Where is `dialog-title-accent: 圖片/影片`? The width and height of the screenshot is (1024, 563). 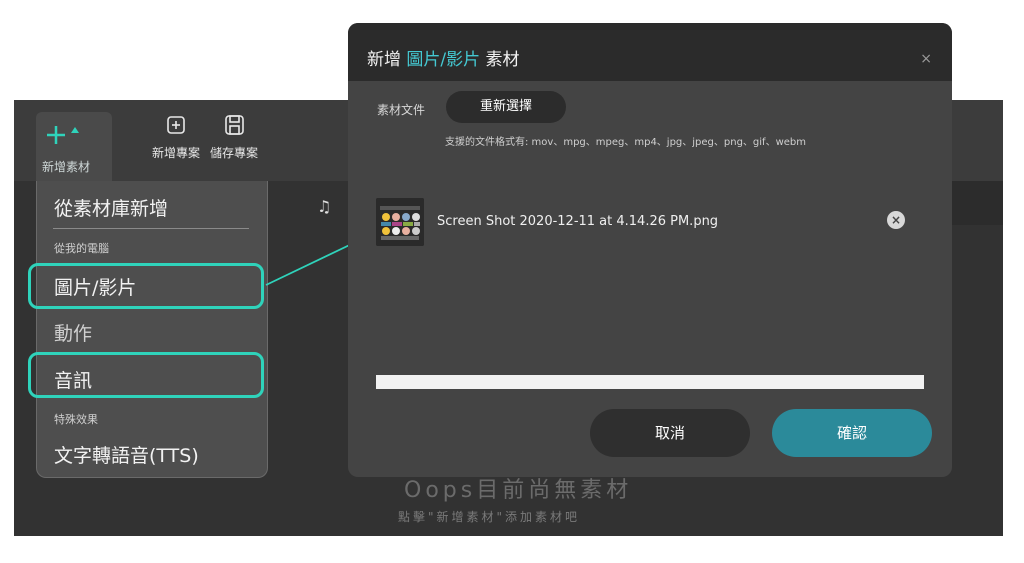
dialog-title-accent: 圖片/影片 is located at coordinates (443, 60).